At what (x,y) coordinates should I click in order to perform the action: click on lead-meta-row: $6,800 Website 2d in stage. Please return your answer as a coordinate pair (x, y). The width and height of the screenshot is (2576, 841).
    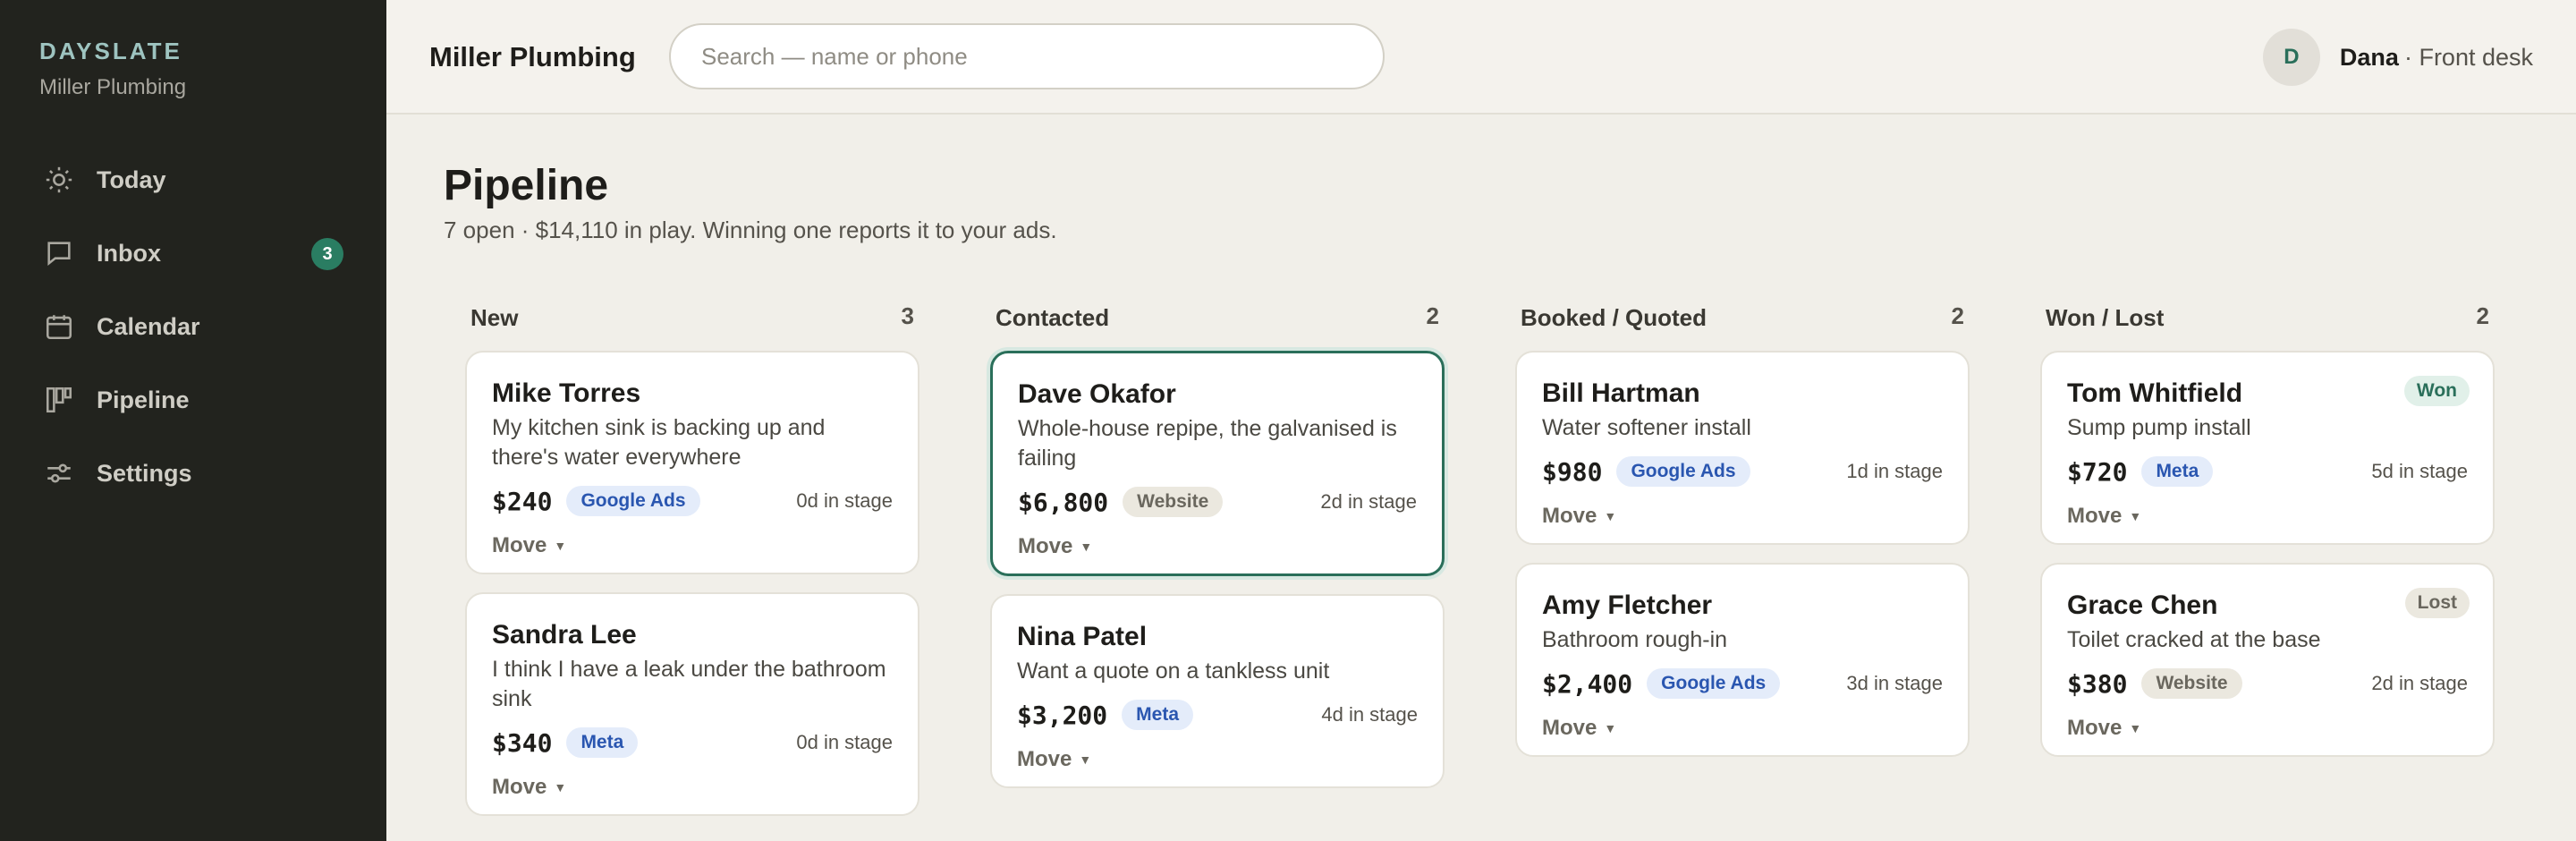
    Looking at the image, I should click on (1217, 502).